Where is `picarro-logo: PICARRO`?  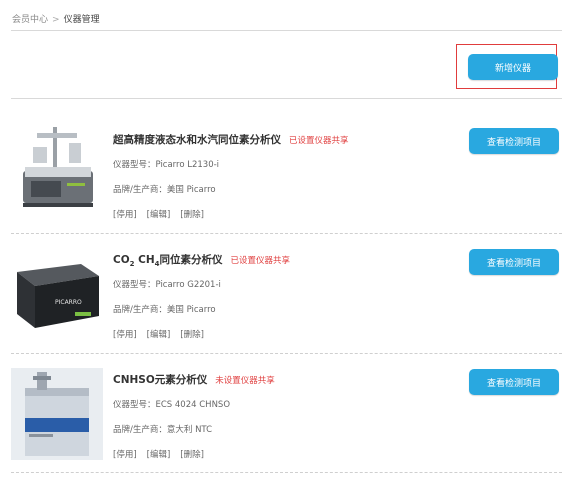
picarro-logo: PICARRO is located at coordinates (68, 302).